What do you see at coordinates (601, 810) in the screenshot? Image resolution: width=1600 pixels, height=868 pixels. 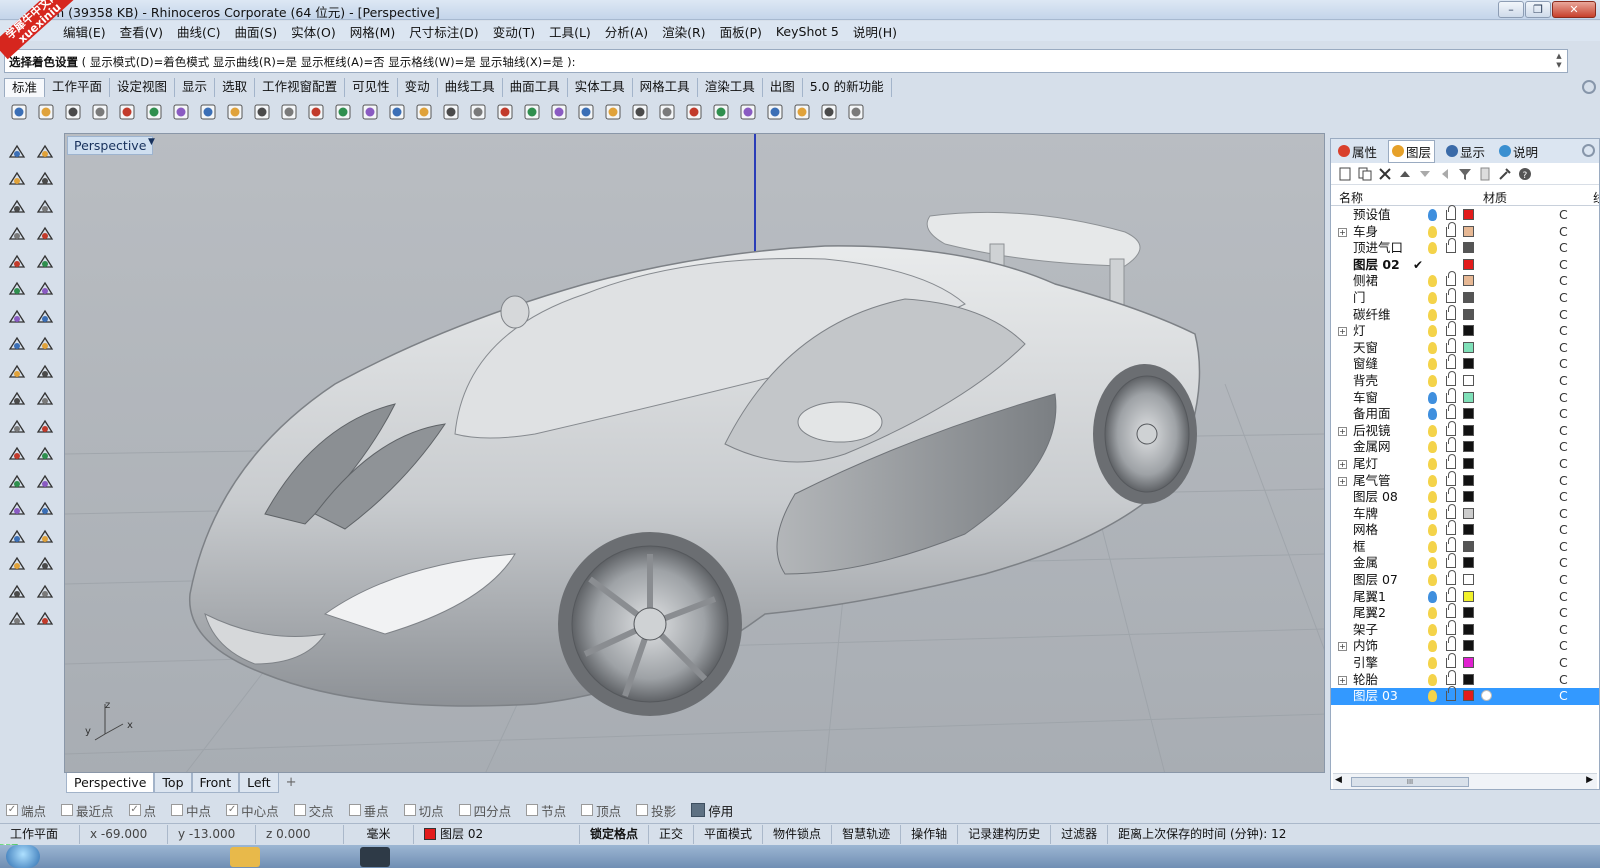 I see `osnap-option: 顶点` at bounding box center [601, 810].